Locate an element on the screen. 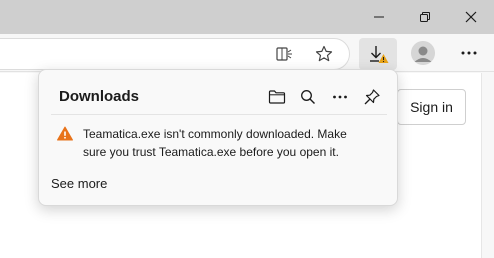 This screenshot has height=258, width=494. minimize-button is located at coordinates (379, 17).